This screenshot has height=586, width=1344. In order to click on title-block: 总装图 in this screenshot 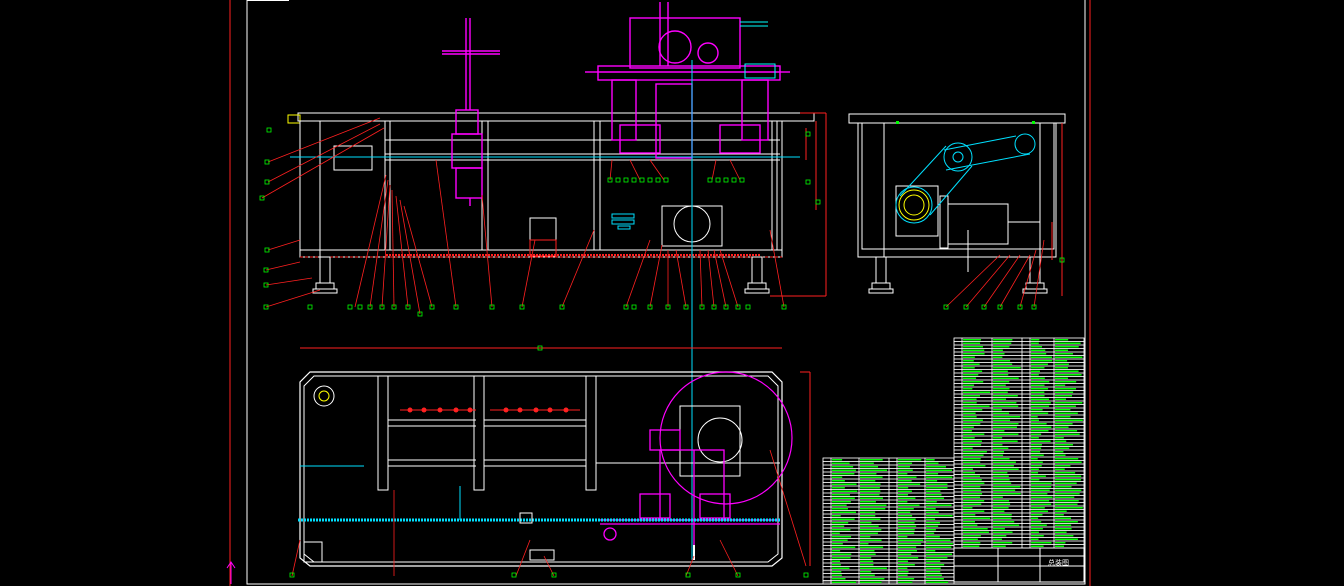, I will do `click(1019, 565)`.